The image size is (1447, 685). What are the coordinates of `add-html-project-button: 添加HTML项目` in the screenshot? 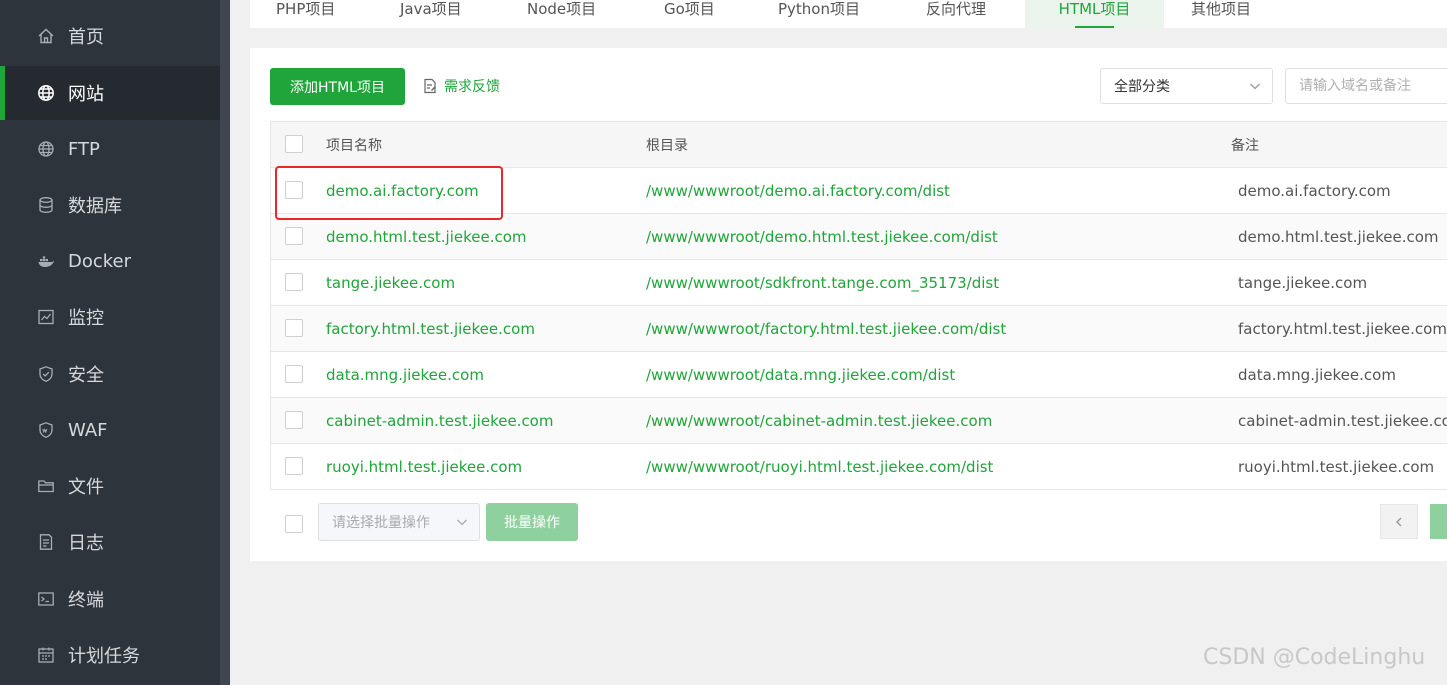 It's located at (337, 86).